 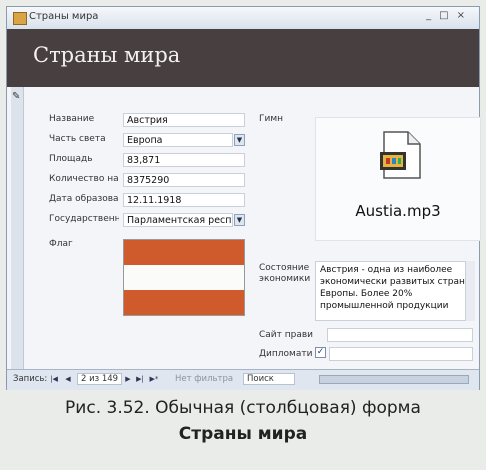 What do you see at coordinates (178, 140) in the screenshot?
I see `field-part: Европа` at bounding box center [178, 140].